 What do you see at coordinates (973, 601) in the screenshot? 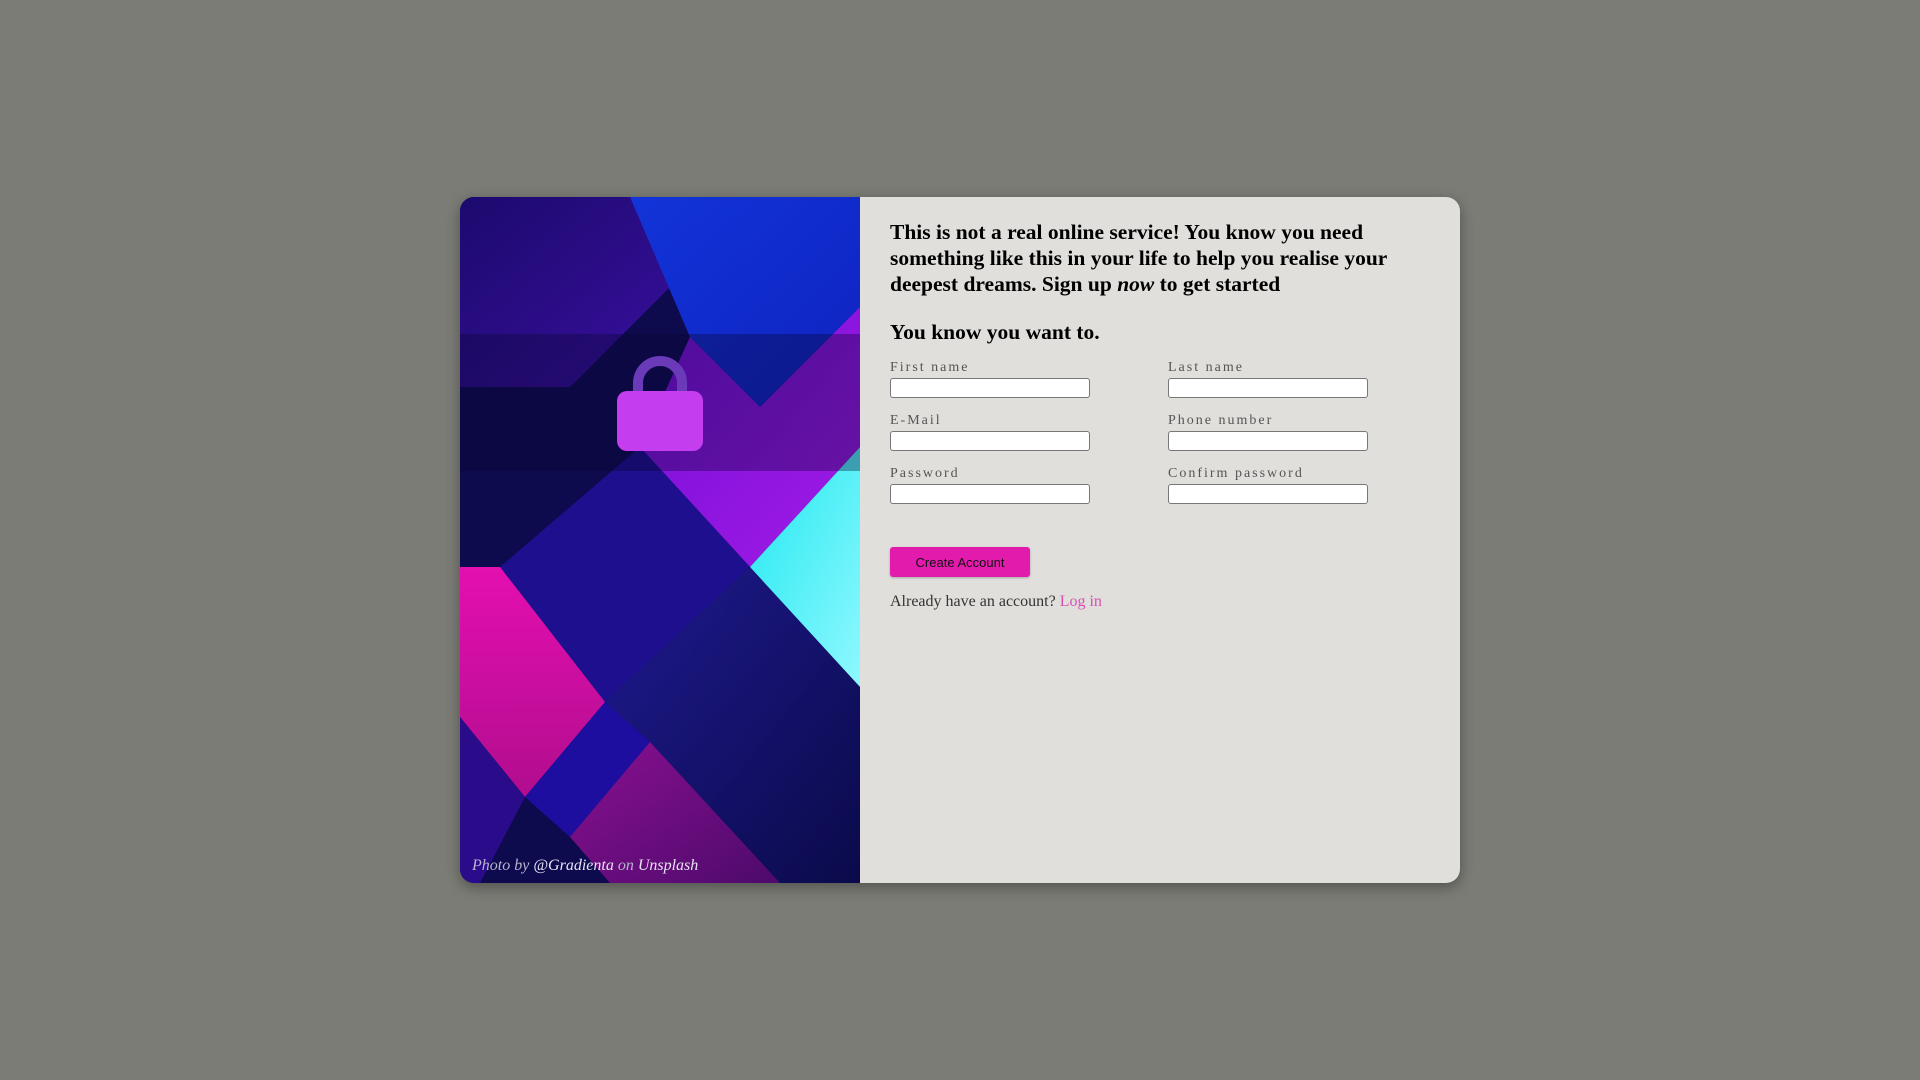
I see `login-prompt-text: Already have an account?` at bounding box center [973, 601].